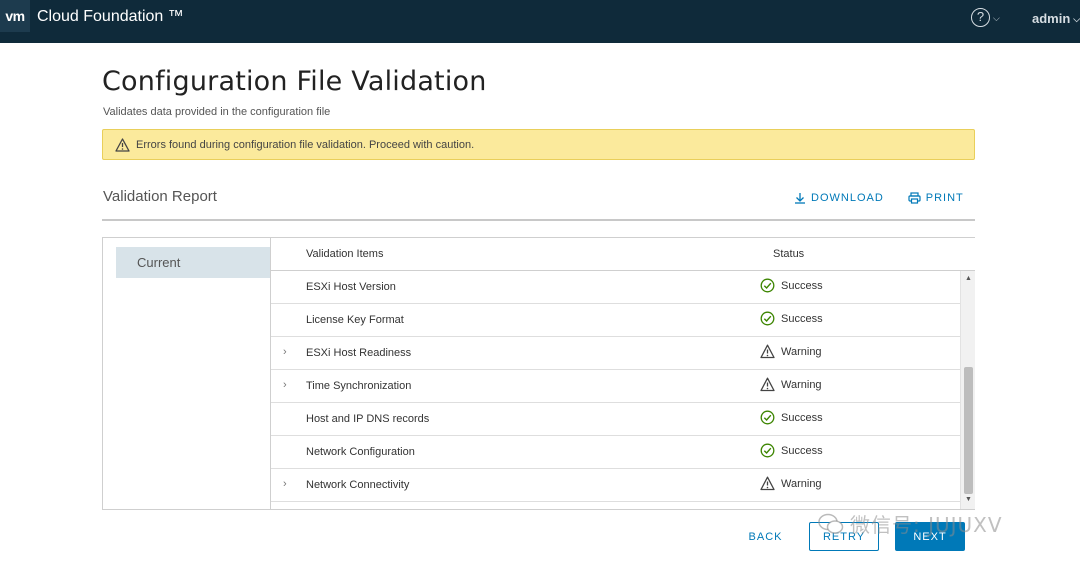 Image resolution: width=1080 pixels, height=571 pixels. I want to click on table-row: Network Configuration Success, so click(615, 452).